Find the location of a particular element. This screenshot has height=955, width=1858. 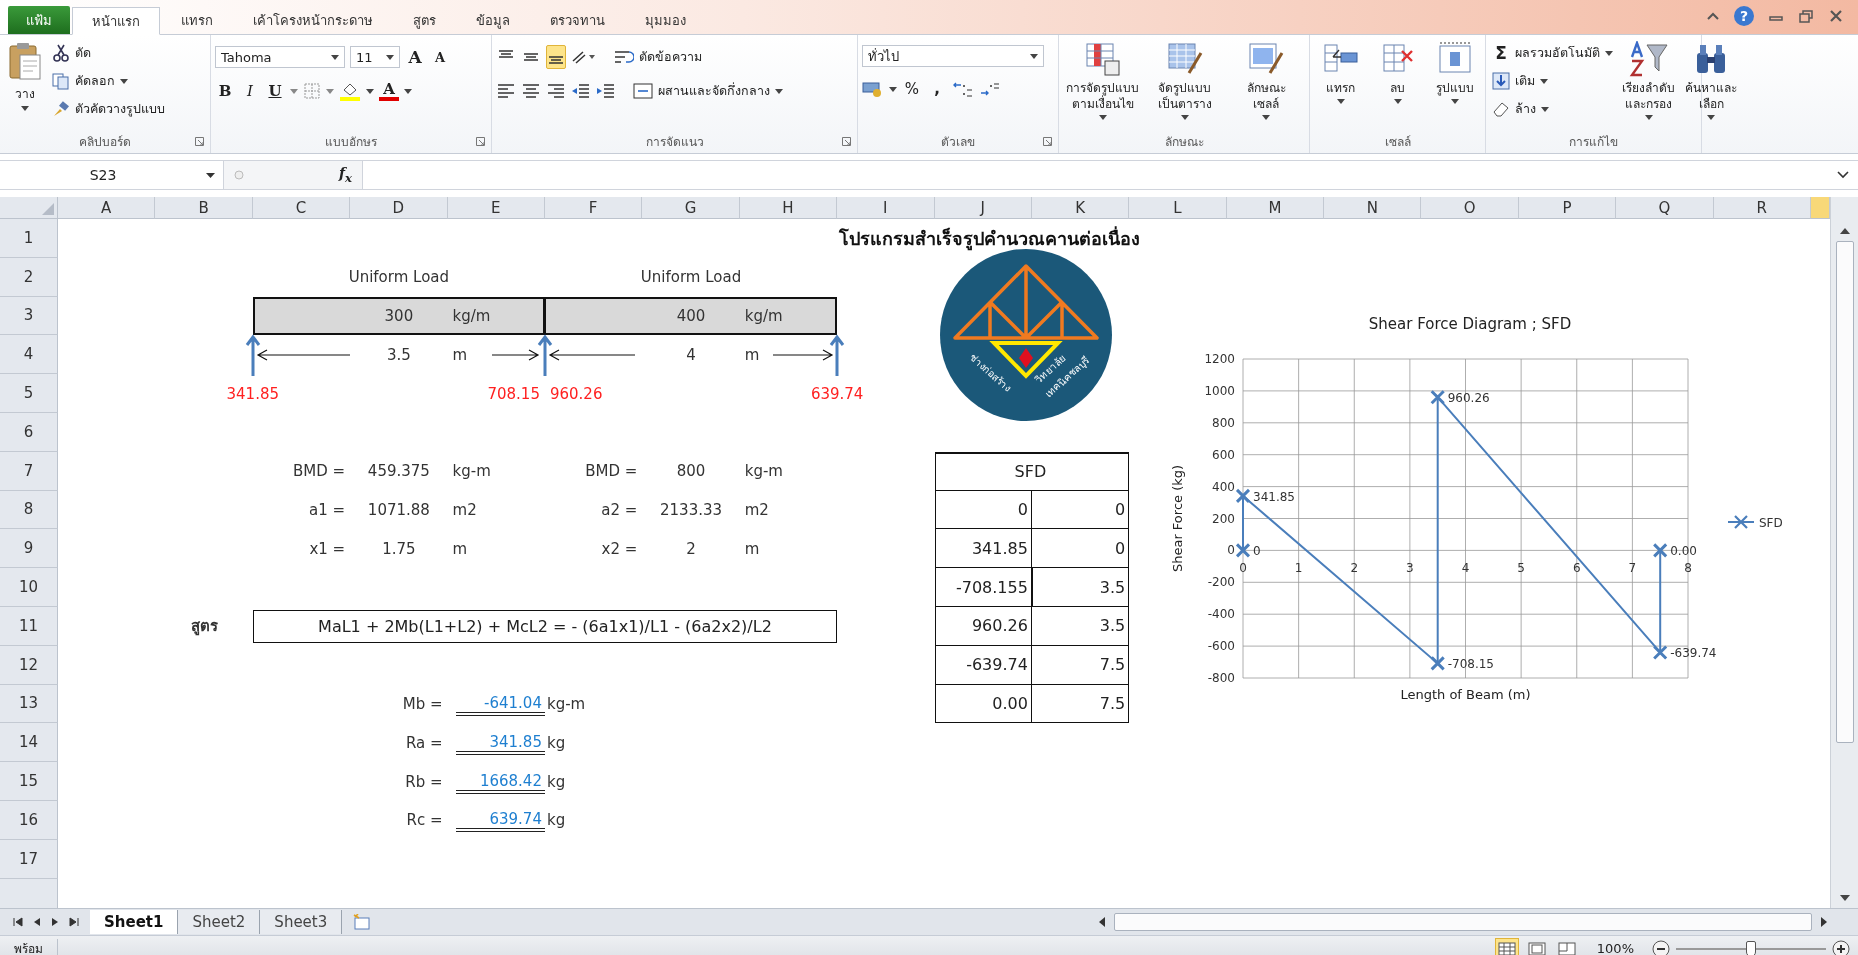

cell-styles-button: ลักษณะ เซลล์ is located at coordinates (1266, 81).